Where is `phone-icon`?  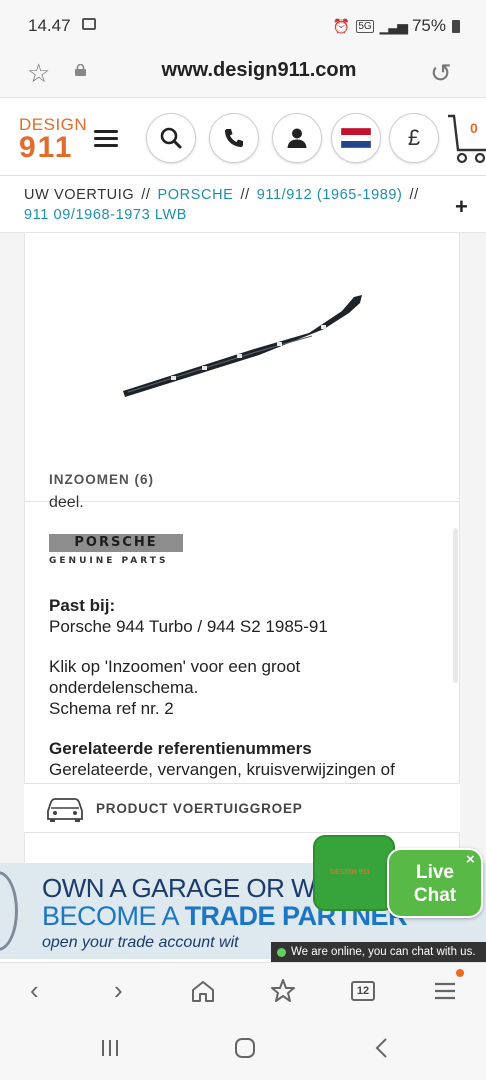 phone-icon is located at coordinates (234, 138).